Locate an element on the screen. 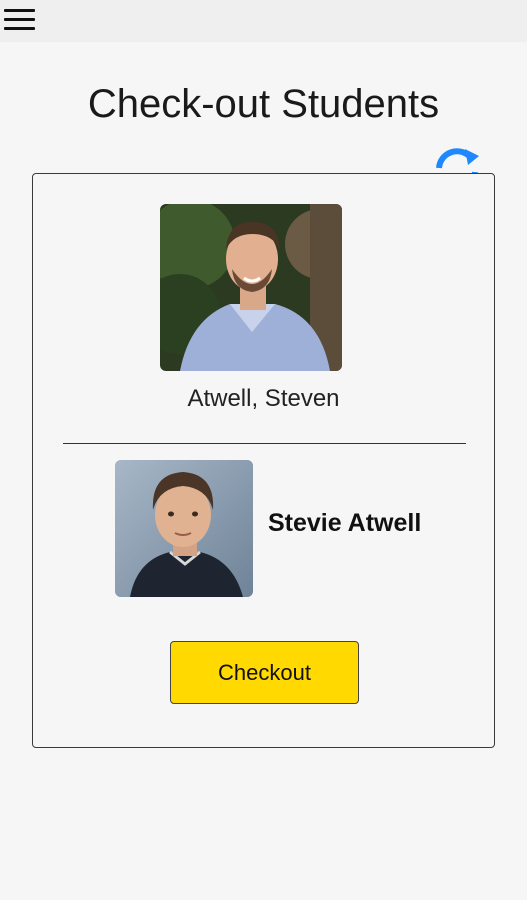  top-app-bar is located at coordinates (263, 21).